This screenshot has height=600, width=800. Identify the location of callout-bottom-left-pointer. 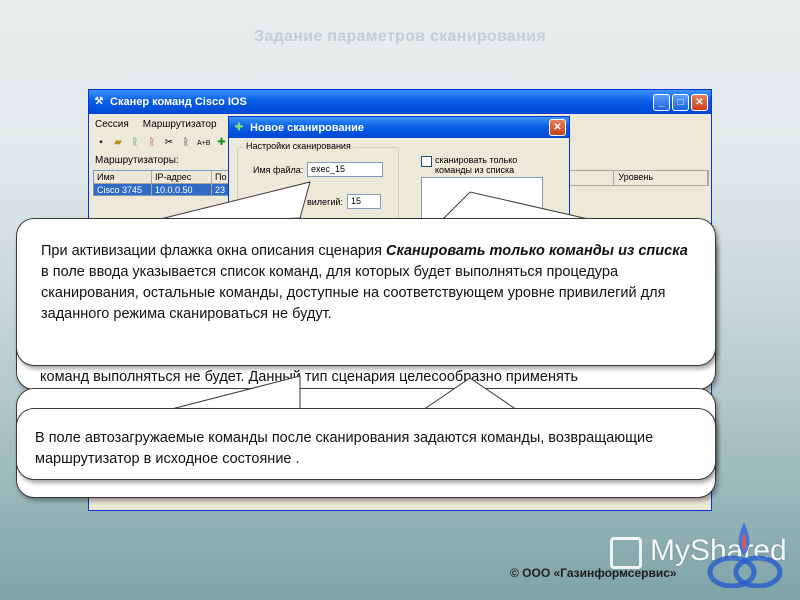
(230, 394).